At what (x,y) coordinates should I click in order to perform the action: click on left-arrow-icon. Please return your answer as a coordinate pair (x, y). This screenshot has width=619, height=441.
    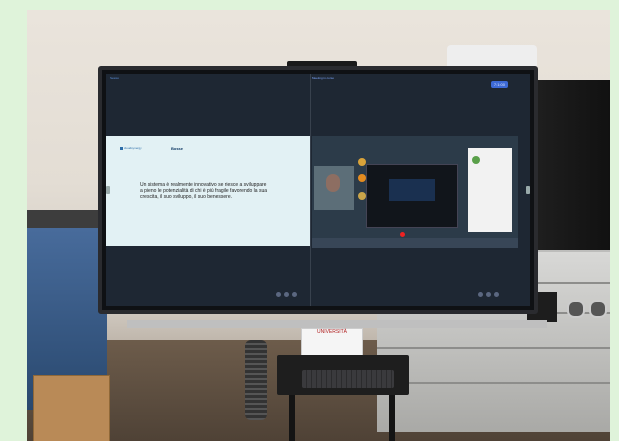
    Looking at the image, I should click on (108, 190).